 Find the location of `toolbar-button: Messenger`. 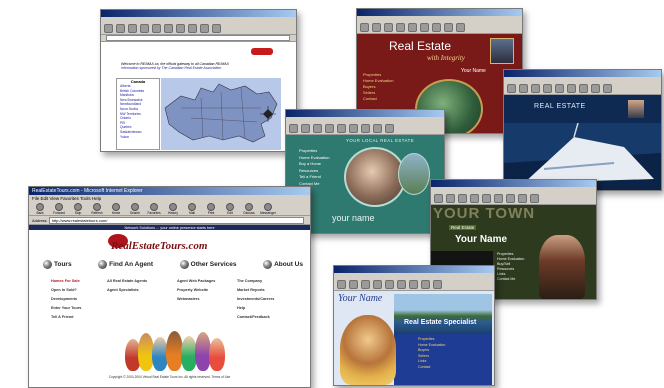

toolbar-button: Messenger is located at coordinates (268, 209).